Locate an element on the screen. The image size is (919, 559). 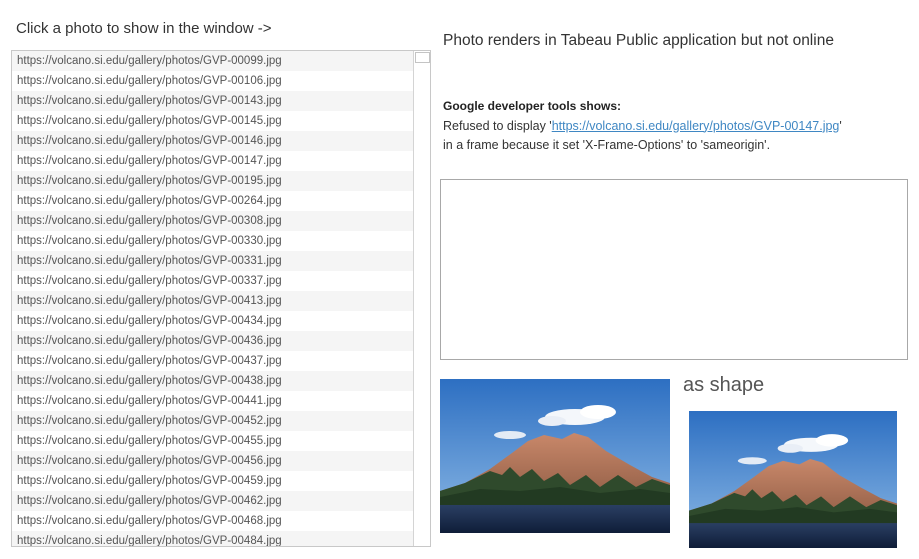
url-list-title: Click a photo to show in the window -> is located at coordinates (144, 28).